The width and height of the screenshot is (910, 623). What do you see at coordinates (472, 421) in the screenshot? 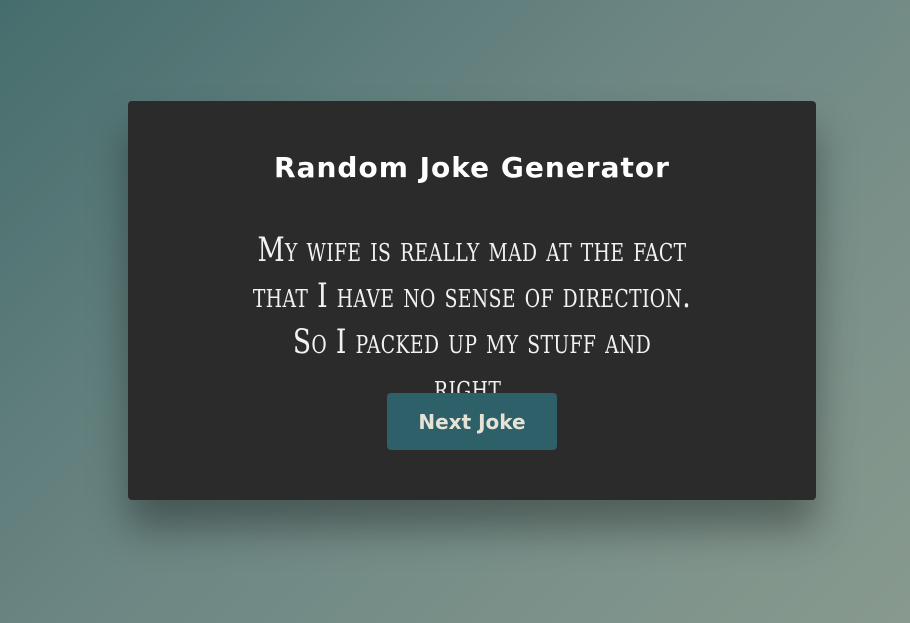
I see `next-joke-button: Next Joke` at bounding box center [472, 421].